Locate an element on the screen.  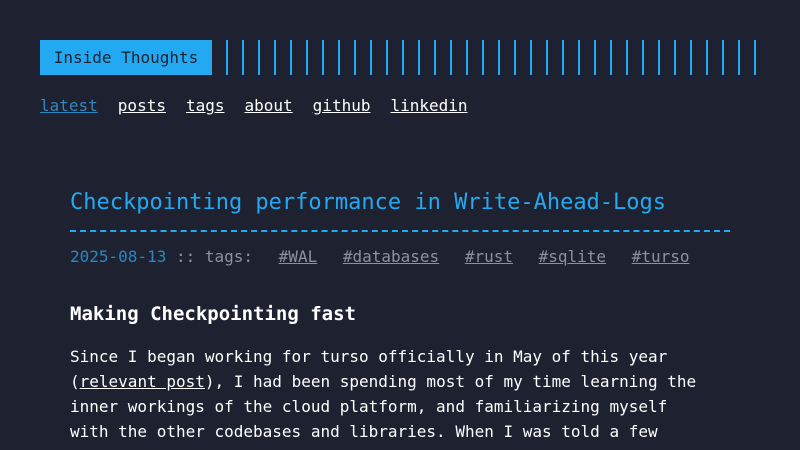
title-divider is located at coordinates (400, 231).